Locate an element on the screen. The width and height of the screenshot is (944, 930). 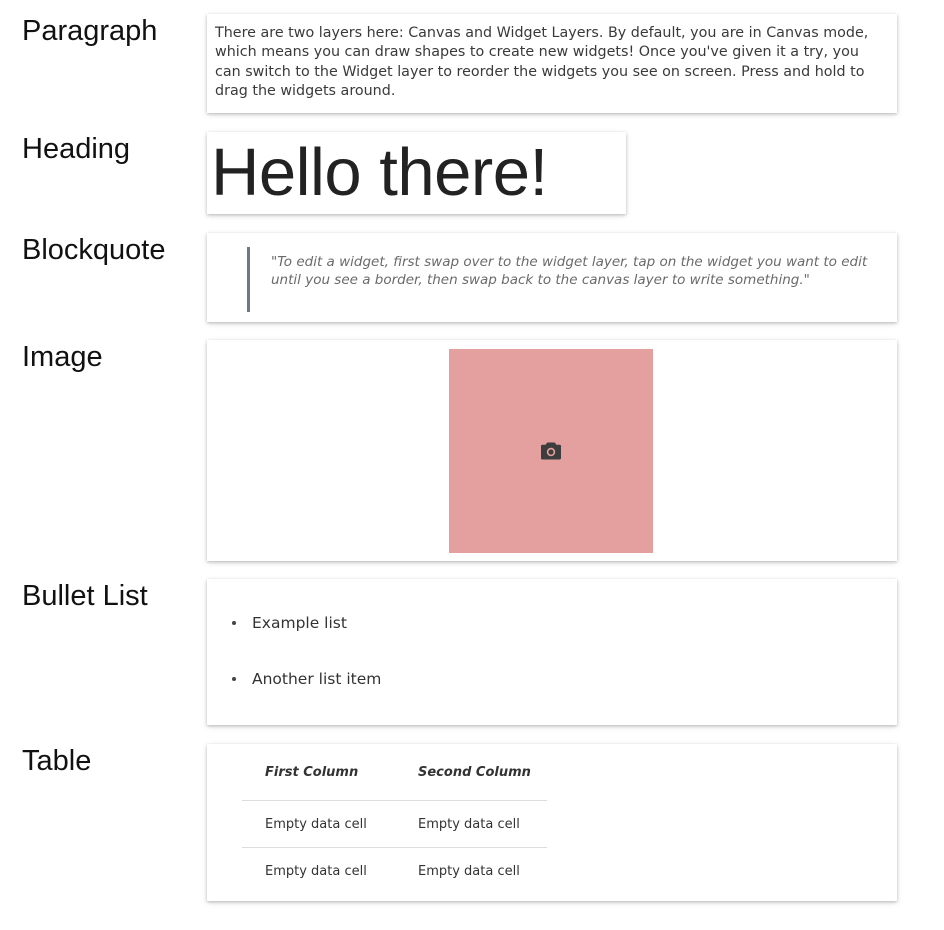
image-label: Image is located at coordinates (62, 357).